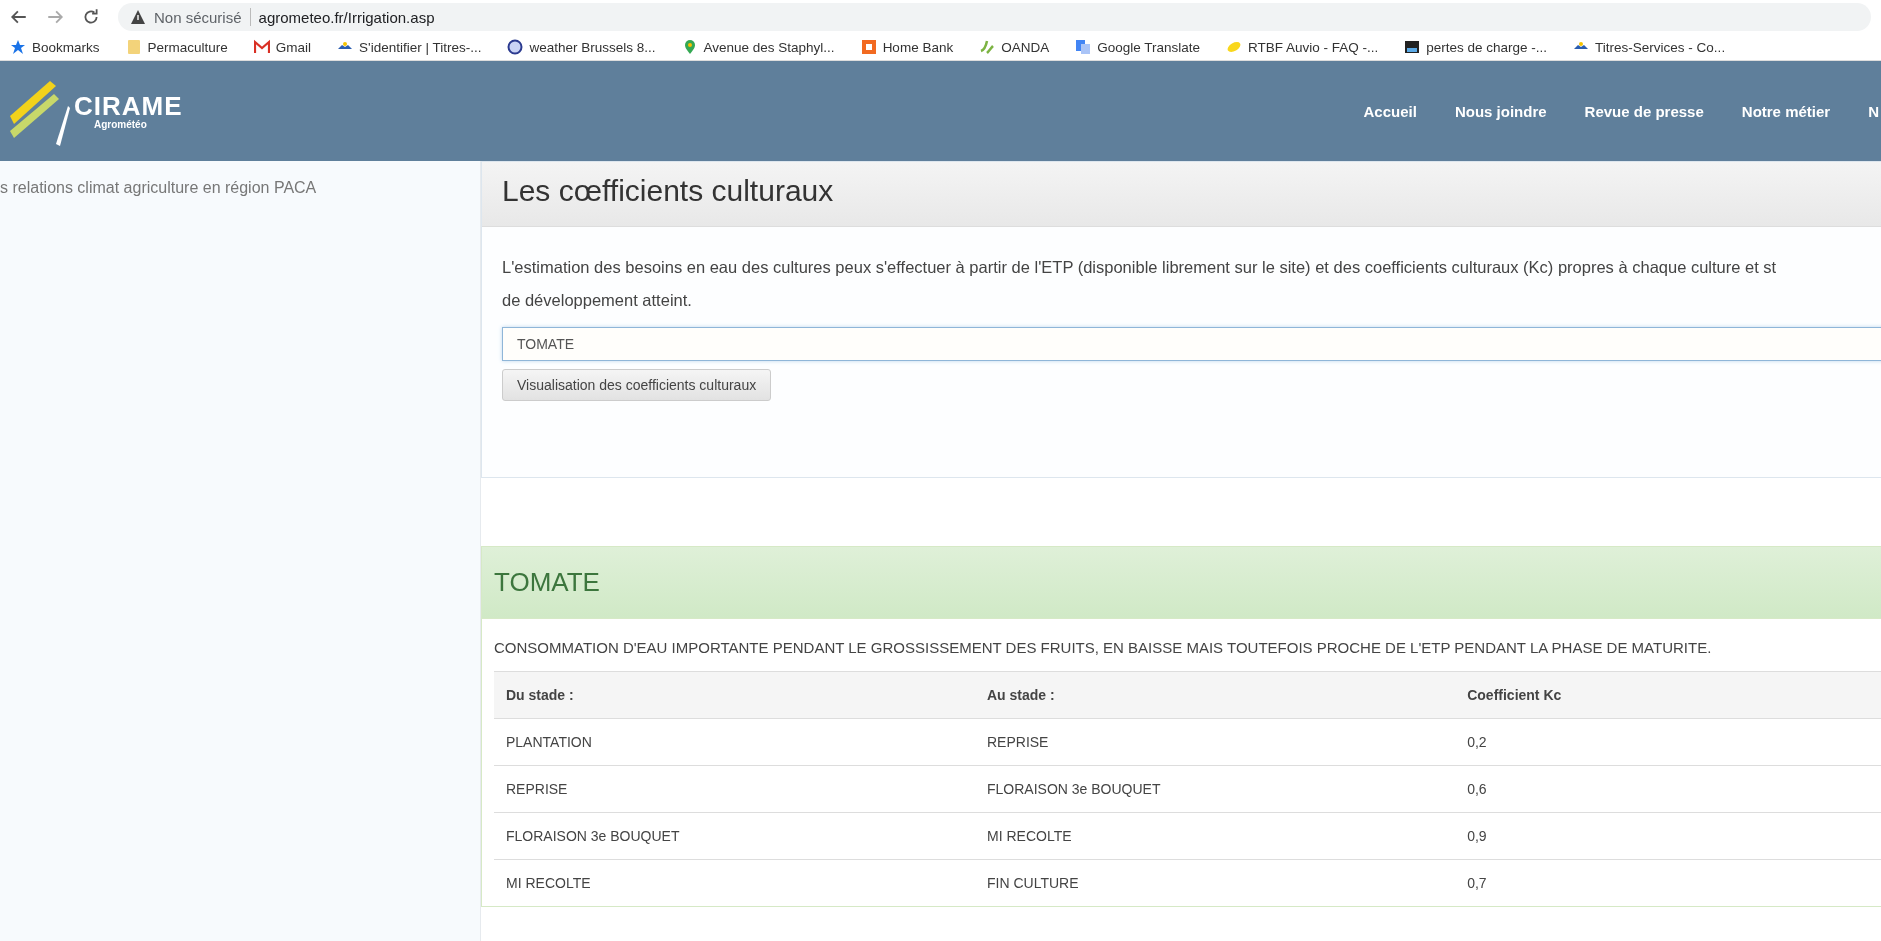 The height and width of the screenshot is (941, 1881). What do you see at coordinates (637, 385) in the screenshot?
I see `view-coefficients-button: Visualisation des coefficients culturaux` at bounding box center [637, 385].